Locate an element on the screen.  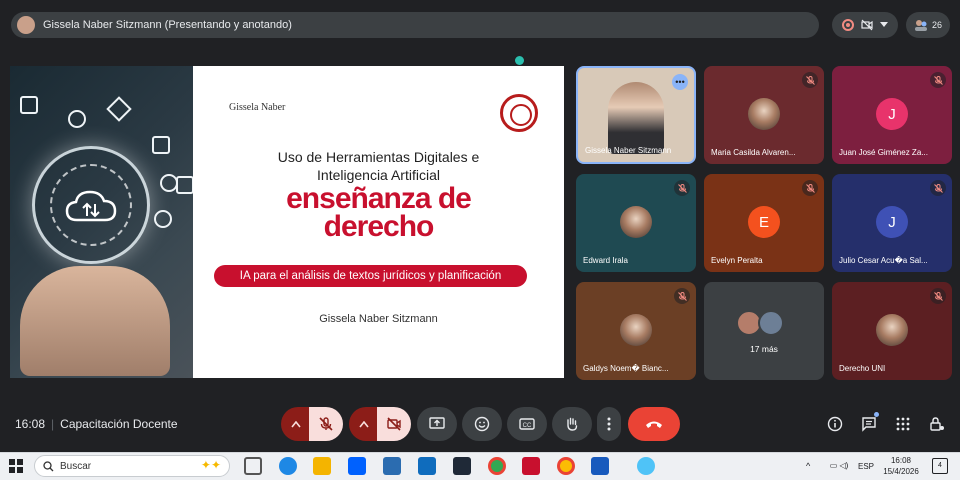
host-controls-button is located at coordinates (937, 424).